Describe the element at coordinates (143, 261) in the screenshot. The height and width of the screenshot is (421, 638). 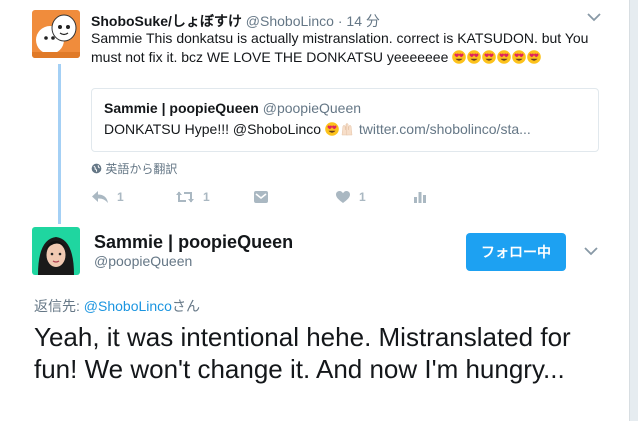
I see `reply-author-handle: @poopieQueen` at that location.